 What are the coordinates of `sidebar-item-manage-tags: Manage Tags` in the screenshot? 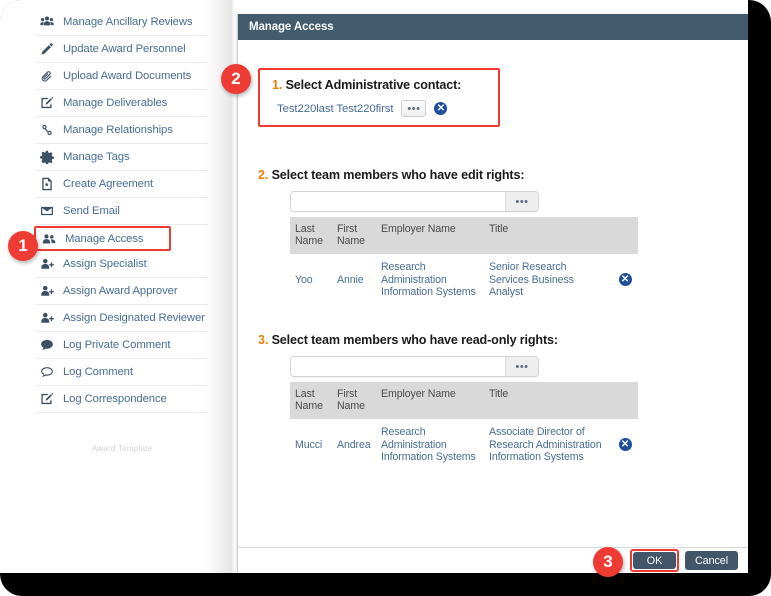 It's located at (122, 157).